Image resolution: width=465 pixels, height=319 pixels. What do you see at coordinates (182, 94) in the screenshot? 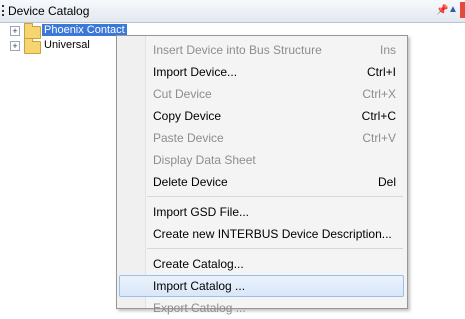
I see `menu-item-label: Cut Device` at bounding box center [182, 94].